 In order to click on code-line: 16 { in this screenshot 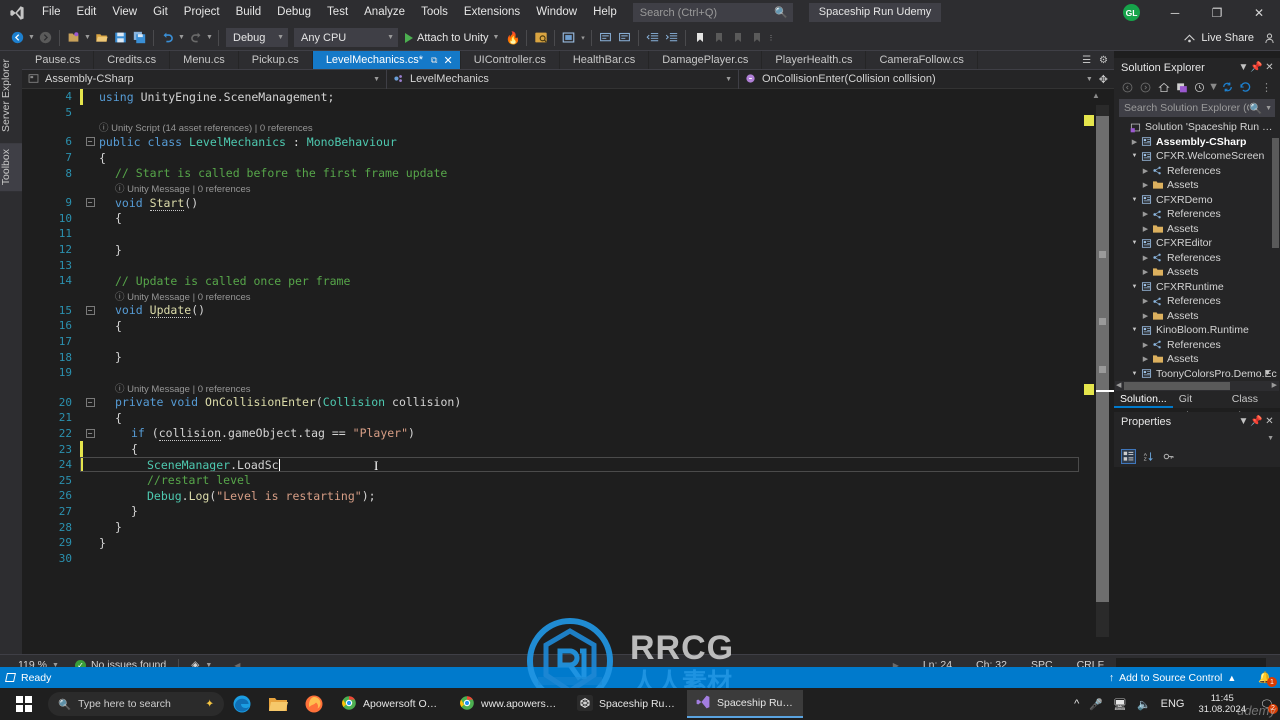, I will do `click(550, 326)`.